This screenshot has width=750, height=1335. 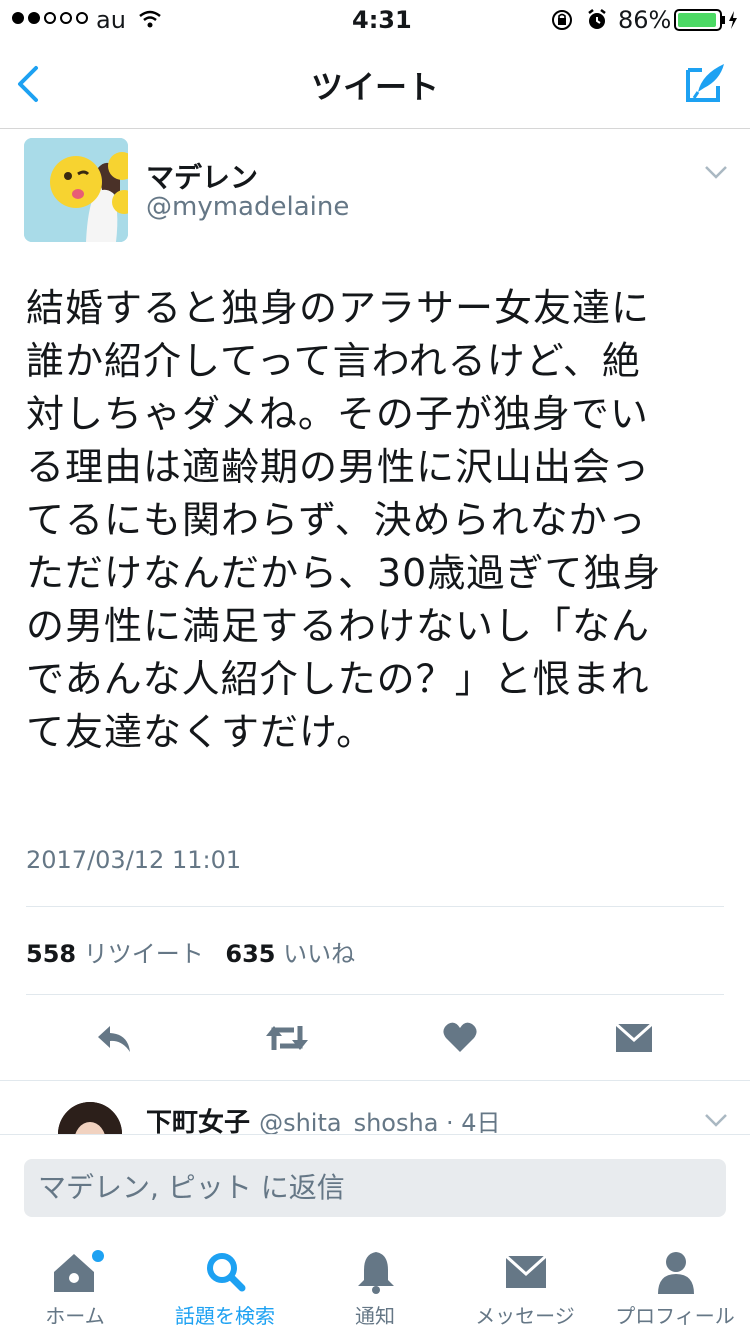 I want to click on compose-tweet-icon, so click(x=706, y=82).